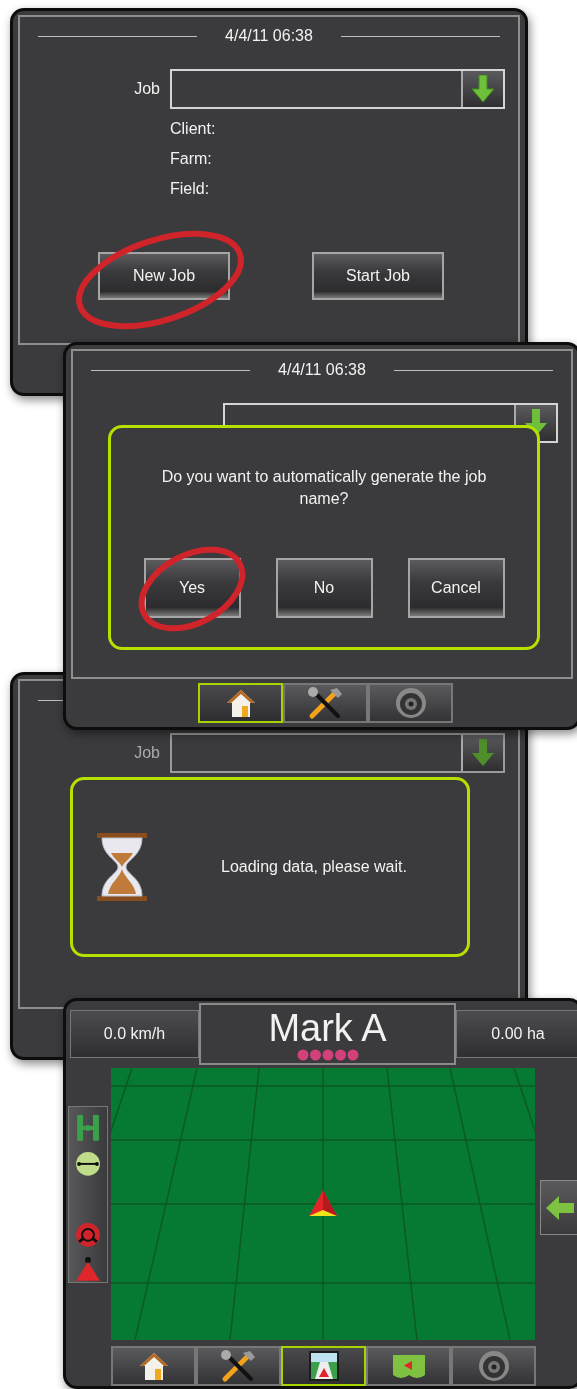 This screenshot has width=577, height=1389. I want to click on width-icon, so click(88, 1163).